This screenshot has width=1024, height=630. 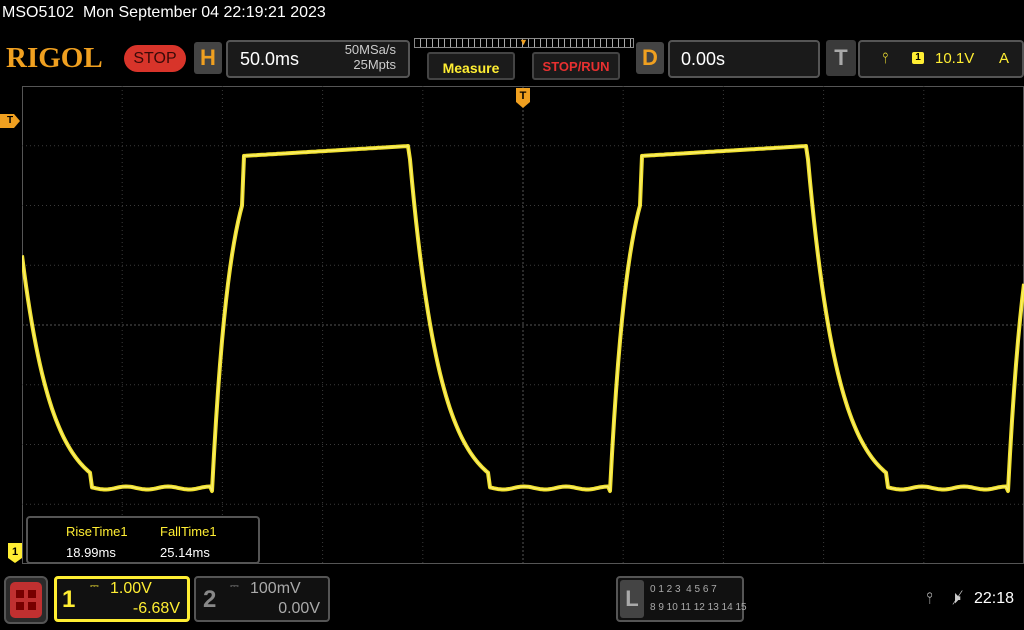 What do you see at coordinates (97, 531) in the screenshot?
I see `measurement-label: RiseTime1` at bounding box center [97, 531].